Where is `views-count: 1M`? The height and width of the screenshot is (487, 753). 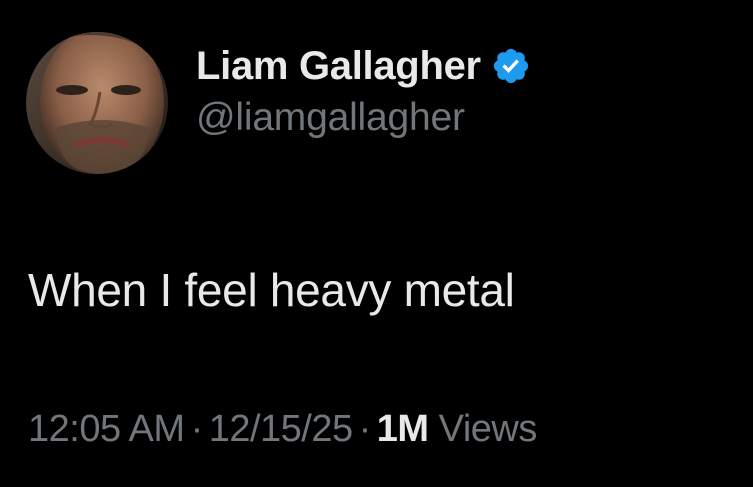 views-count: 1M is located at coordinates (403, 429).